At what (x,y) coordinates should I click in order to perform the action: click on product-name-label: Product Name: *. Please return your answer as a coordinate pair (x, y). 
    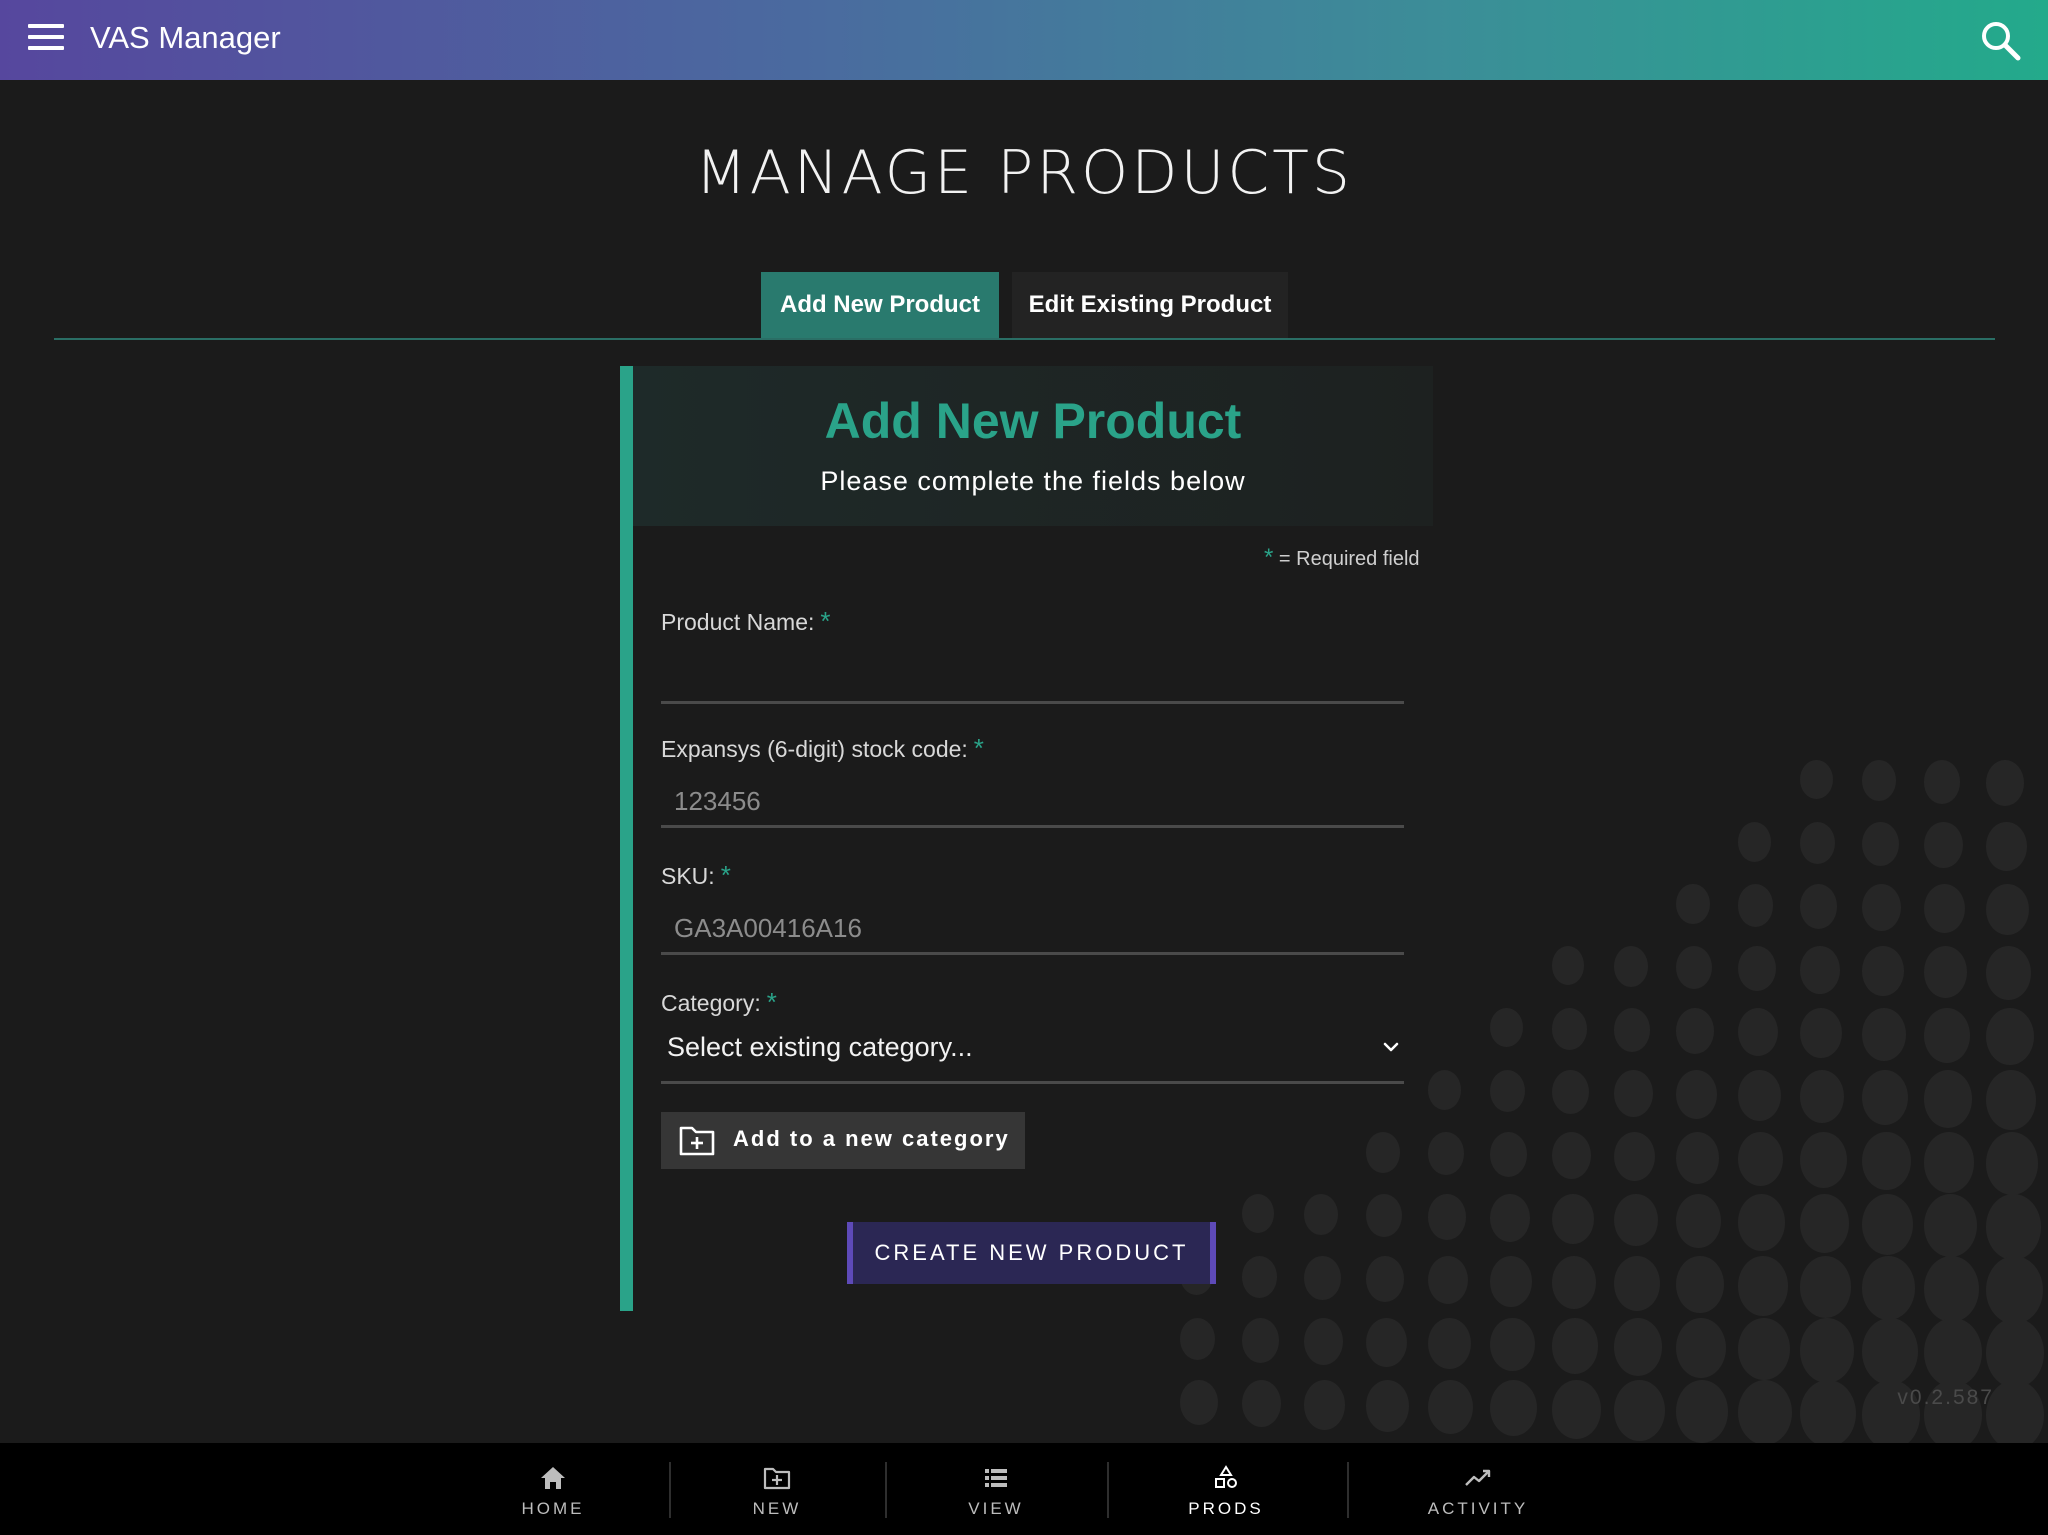
    Looking at the image, I should click on (746, 621).